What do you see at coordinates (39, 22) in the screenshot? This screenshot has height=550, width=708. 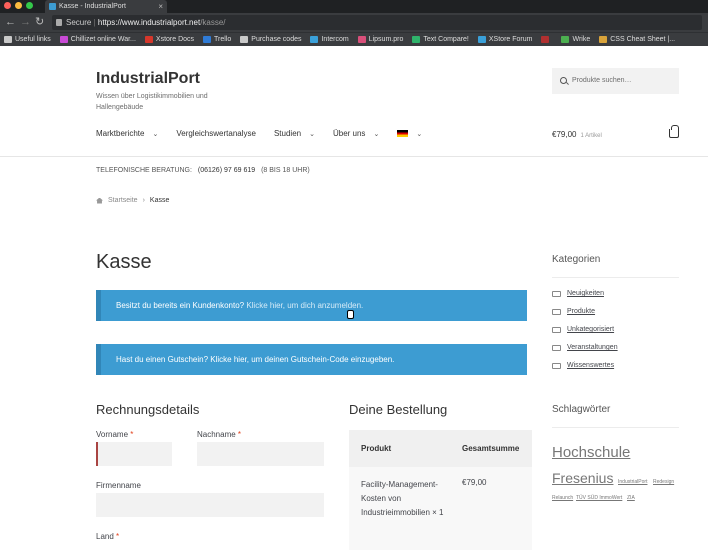 I see `reload-icon: ↻` at bounding box center [39, 22].